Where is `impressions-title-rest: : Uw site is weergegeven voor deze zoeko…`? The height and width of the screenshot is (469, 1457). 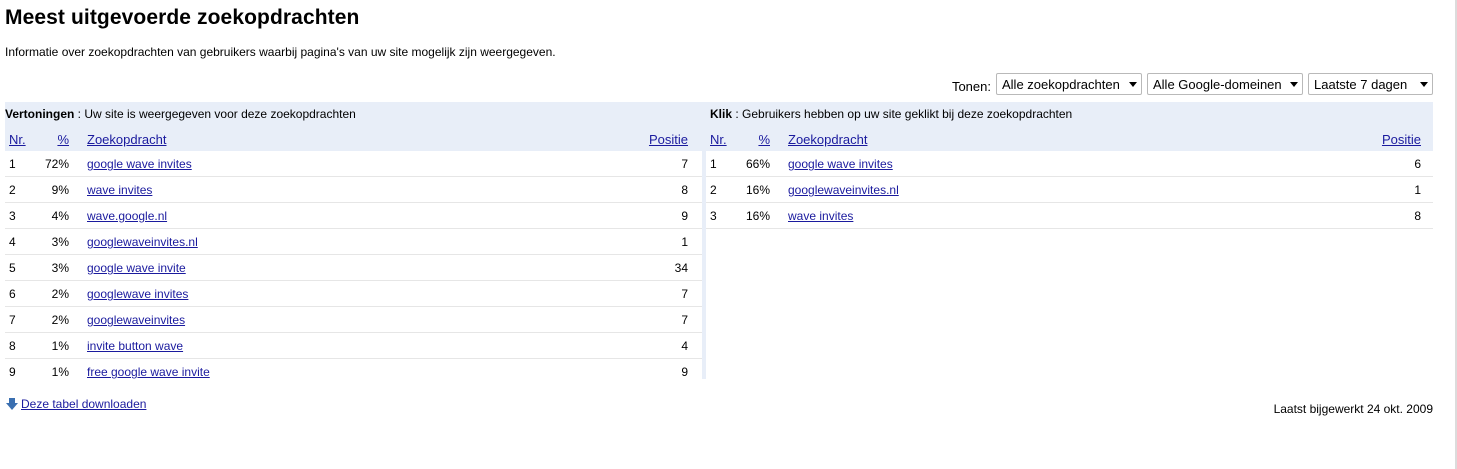 impressions-title-rest: : Uw site is weergegeven voor deze zoeko… is located at coordinates (215, 114).